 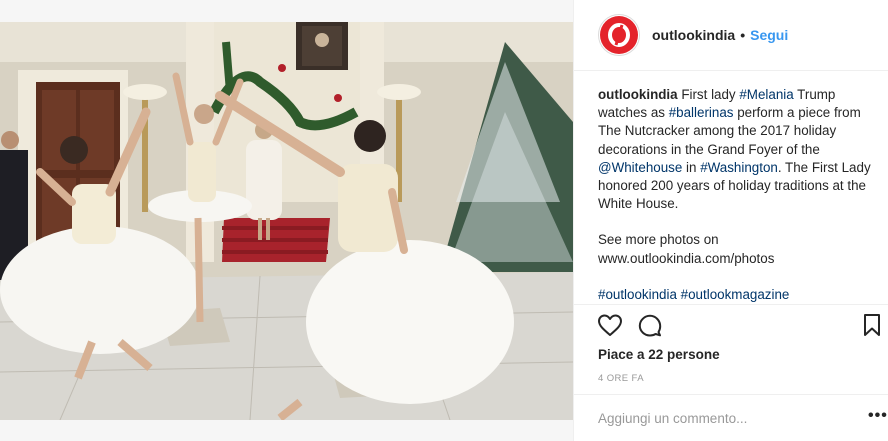 I want to click on caption-text-4: in, so click(x=691, y=167).